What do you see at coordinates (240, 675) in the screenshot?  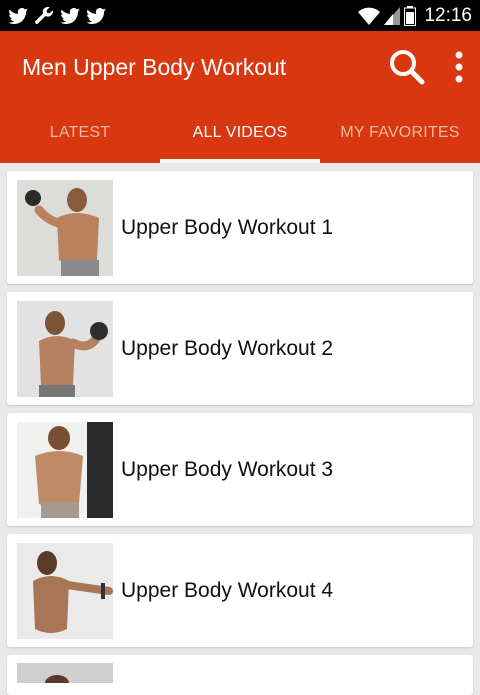 I see `video-card-partial` at bounding box center [240, 675].